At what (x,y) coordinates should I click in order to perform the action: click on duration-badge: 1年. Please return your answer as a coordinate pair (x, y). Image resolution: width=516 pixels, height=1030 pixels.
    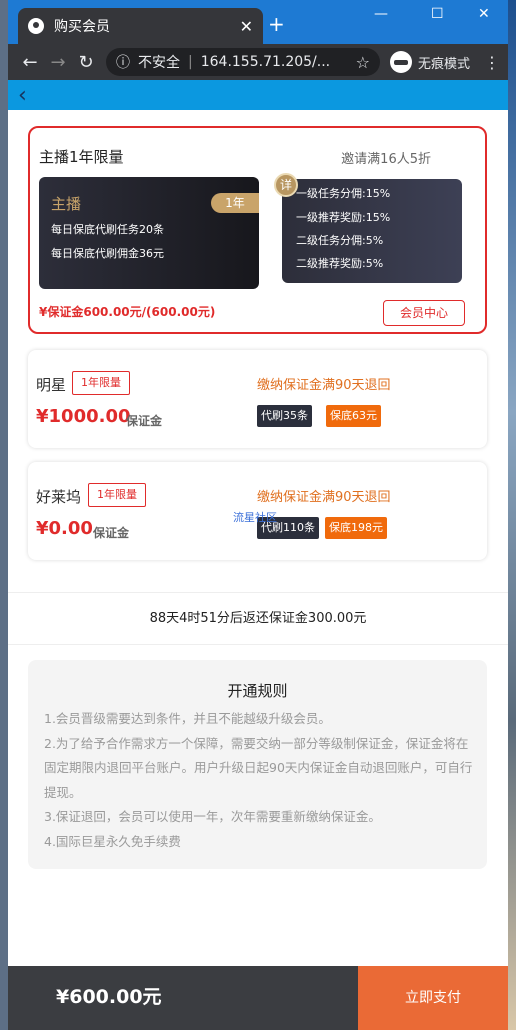
    Looking at the image, I should click on (235, 203).